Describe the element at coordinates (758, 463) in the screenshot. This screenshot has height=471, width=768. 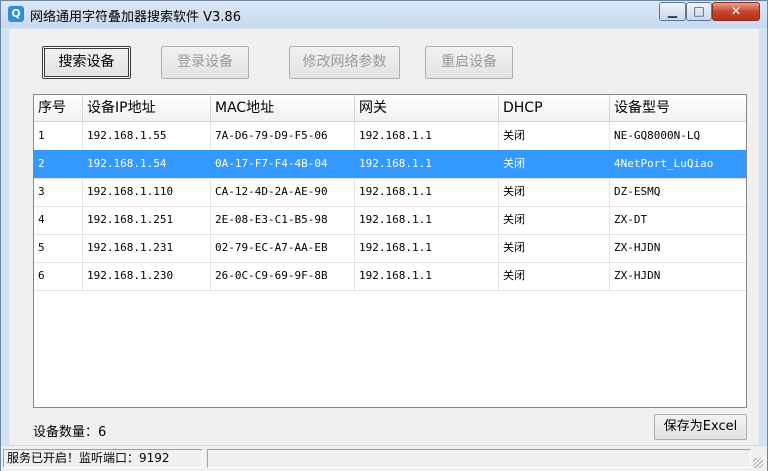
I see `resize-grip-icon` at that location.